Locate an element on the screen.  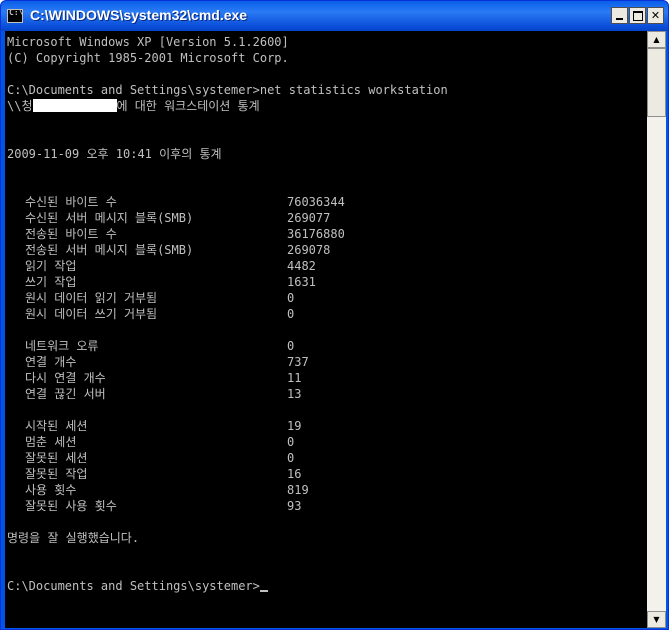
stat-label-bytes-received: 수신된 바이트 수 is located at coordinates (71, 202).